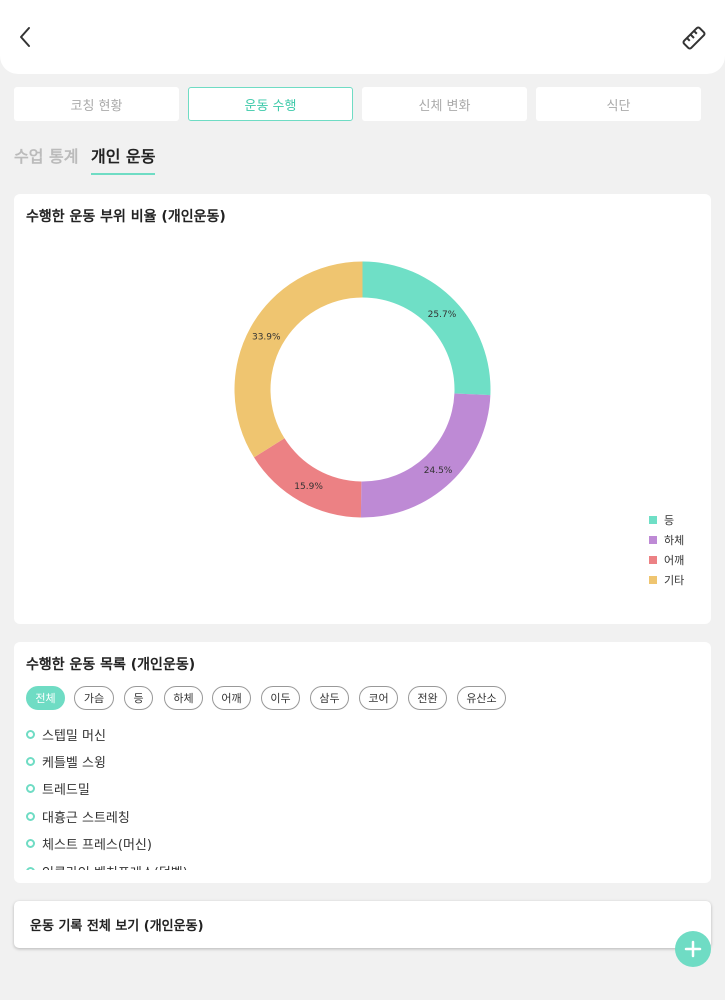 This screenshot has height=1000, width=725. What do you see at coordinates (94, 698) in the screenshot?
I see `filter-chip: 가슴` at bounding box center [94, 698].